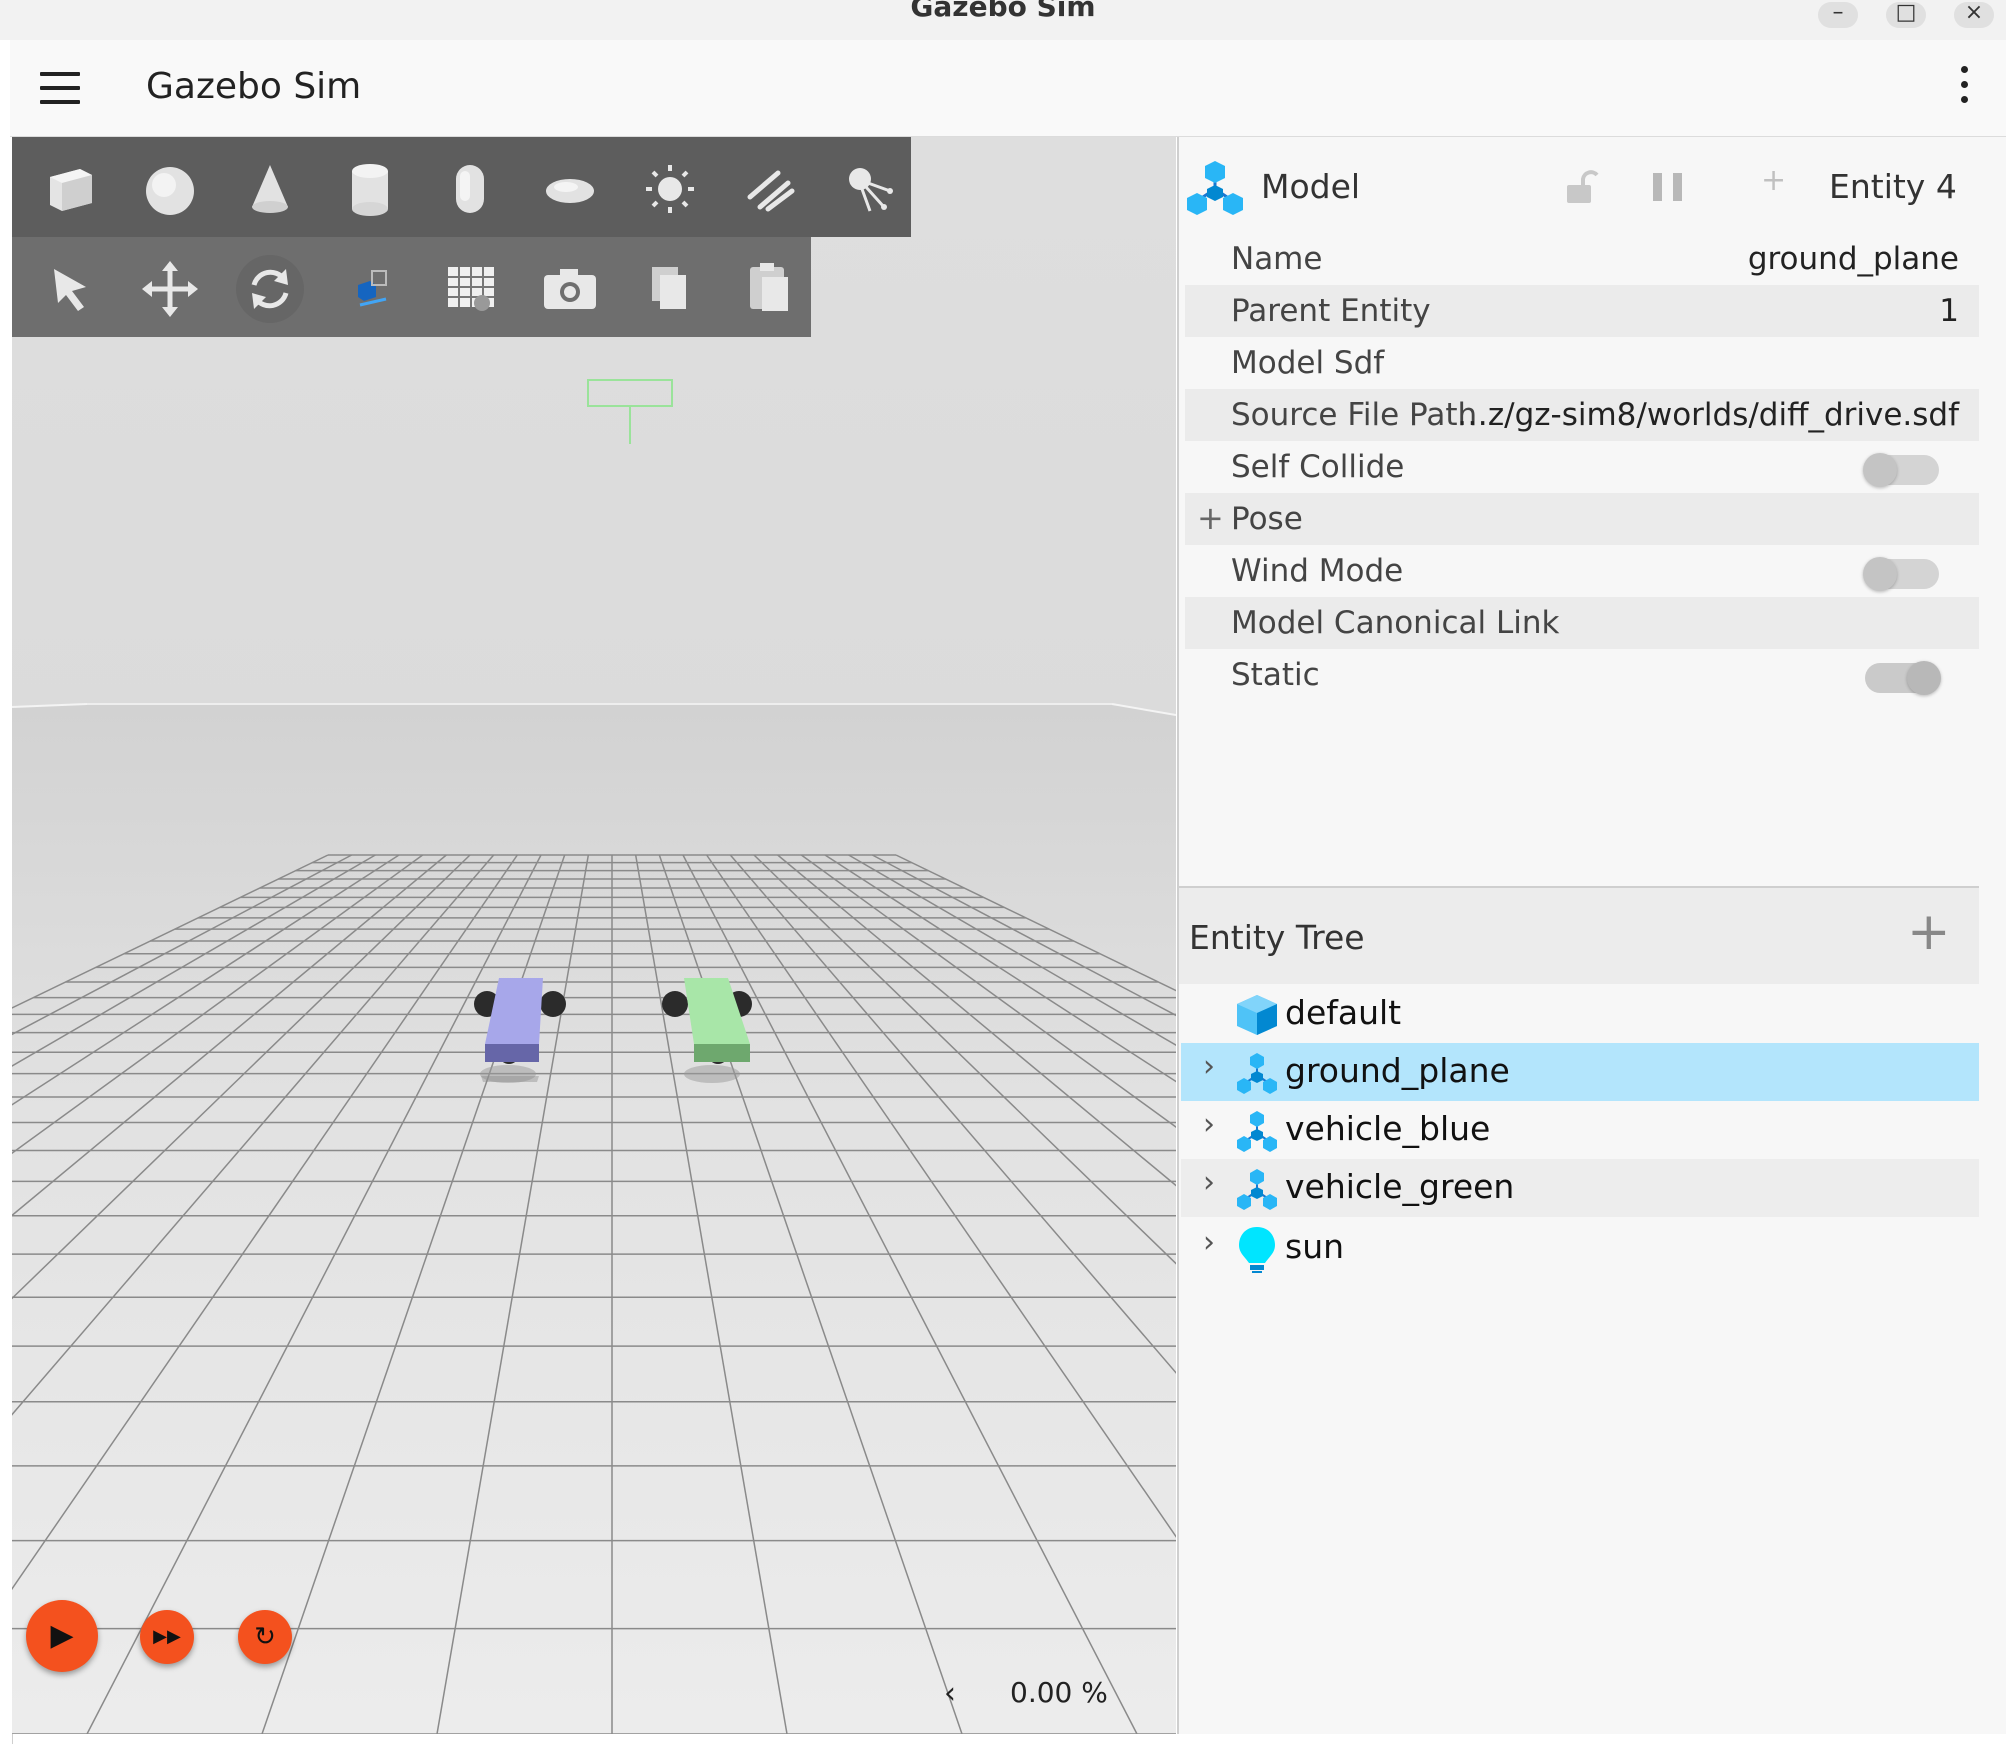  I want to click on kebab-menu-icon, so click(1964, 88).